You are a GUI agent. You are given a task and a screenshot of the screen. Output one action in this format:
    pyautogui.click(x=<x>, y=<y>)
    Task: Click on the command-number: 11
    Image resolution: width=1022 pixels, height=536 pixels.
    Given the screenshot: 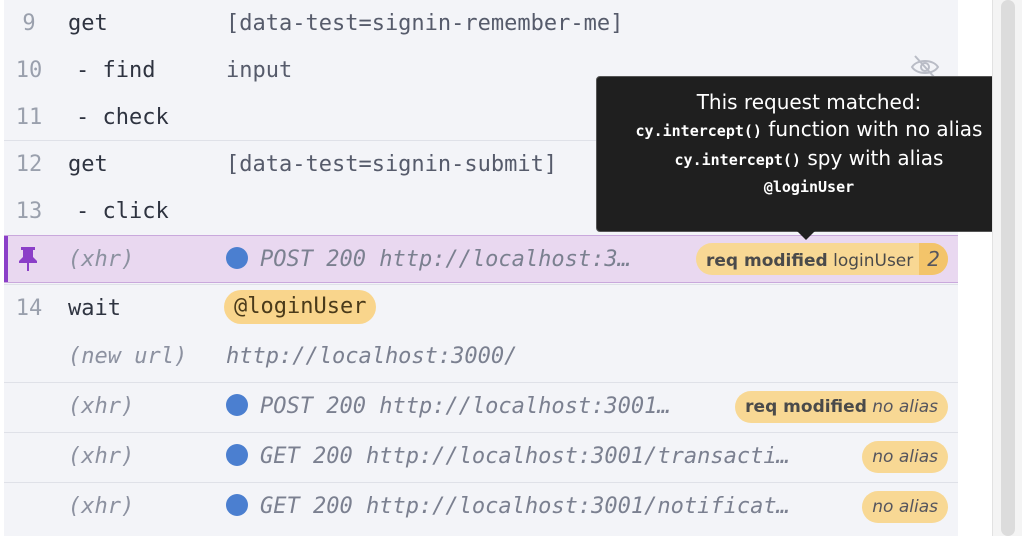 What is the action you would take?
    pyautogui.click(x=29, y=117)
    